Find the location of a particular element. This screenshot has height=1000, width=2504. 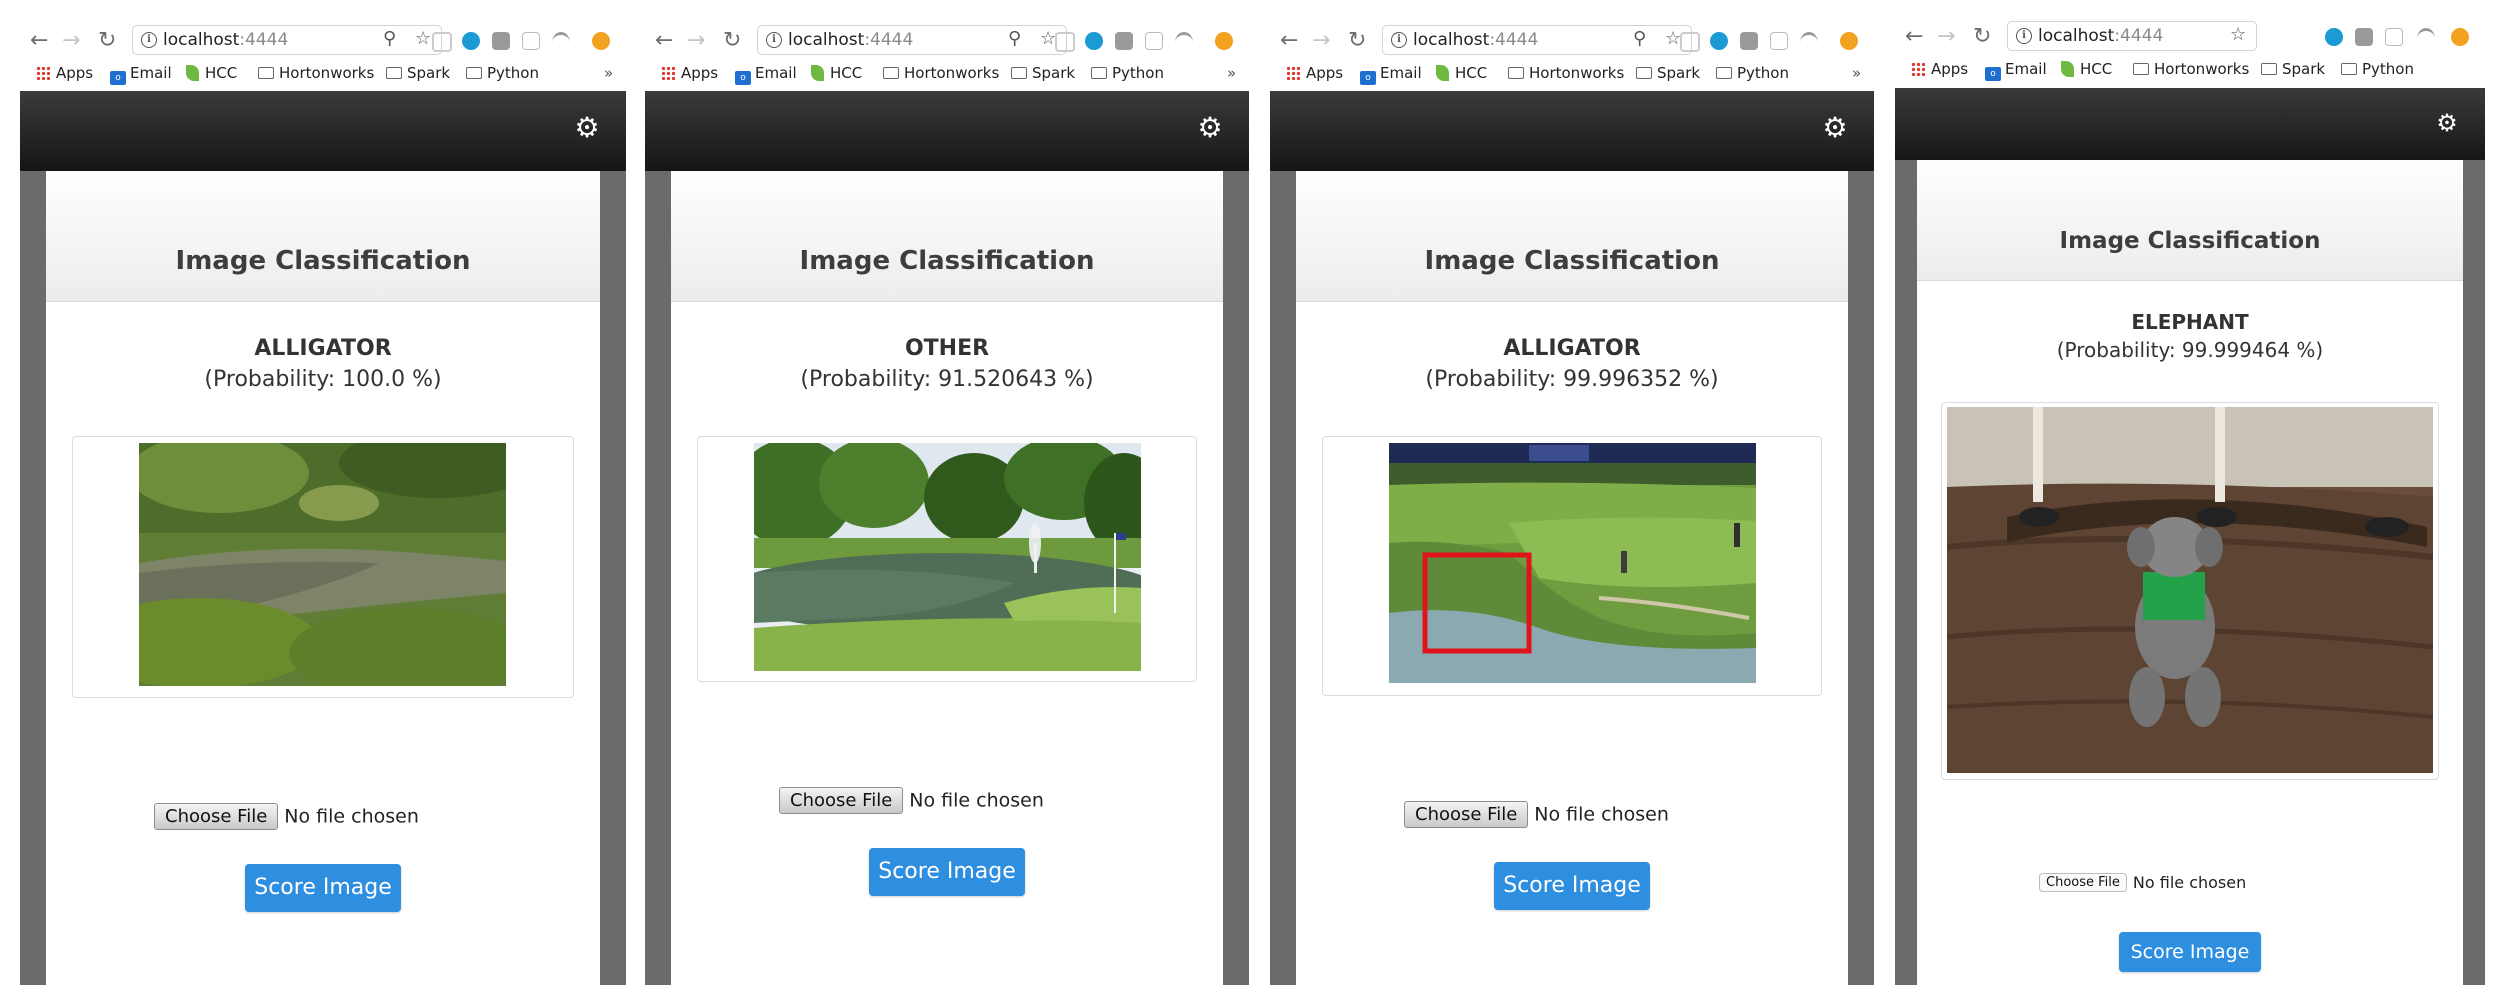

omnibox: i localhost:4444 ☆ is located at coordinates (2132, 36).